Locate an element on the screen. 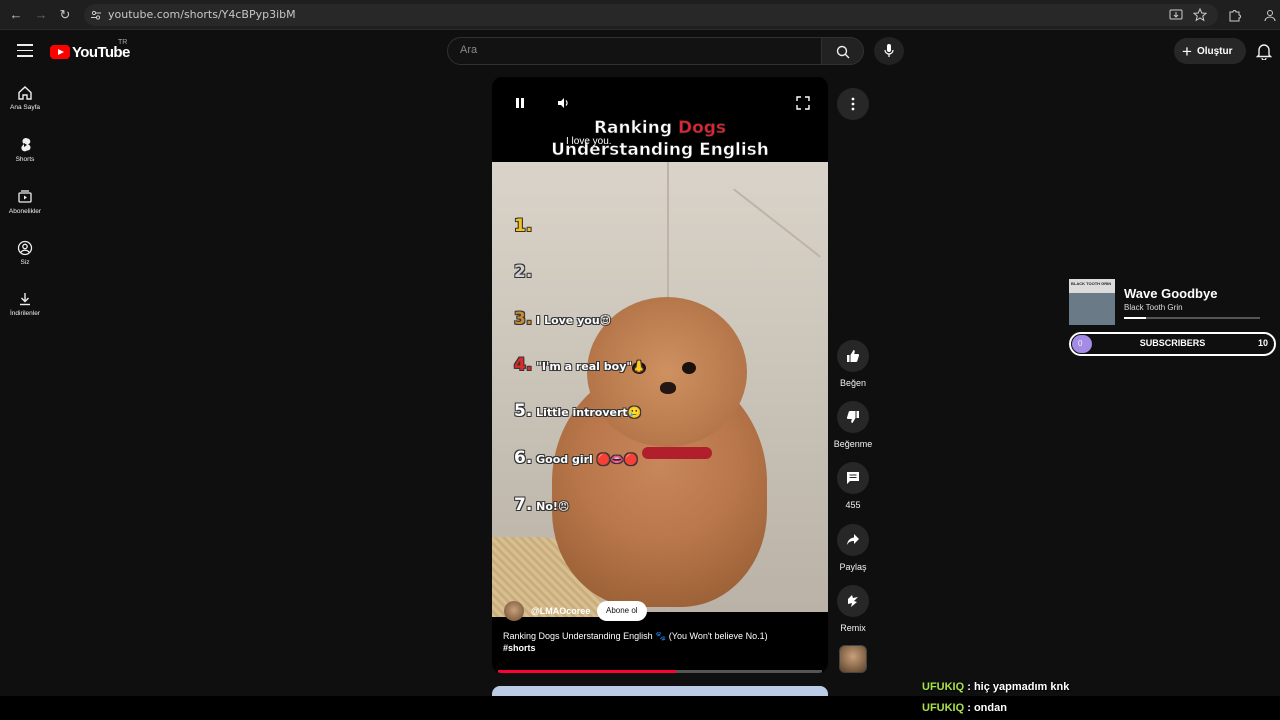 The width and height of the screenshot is (1280, 720). notifications-bell-icon is located at coordinates (1264, 51).